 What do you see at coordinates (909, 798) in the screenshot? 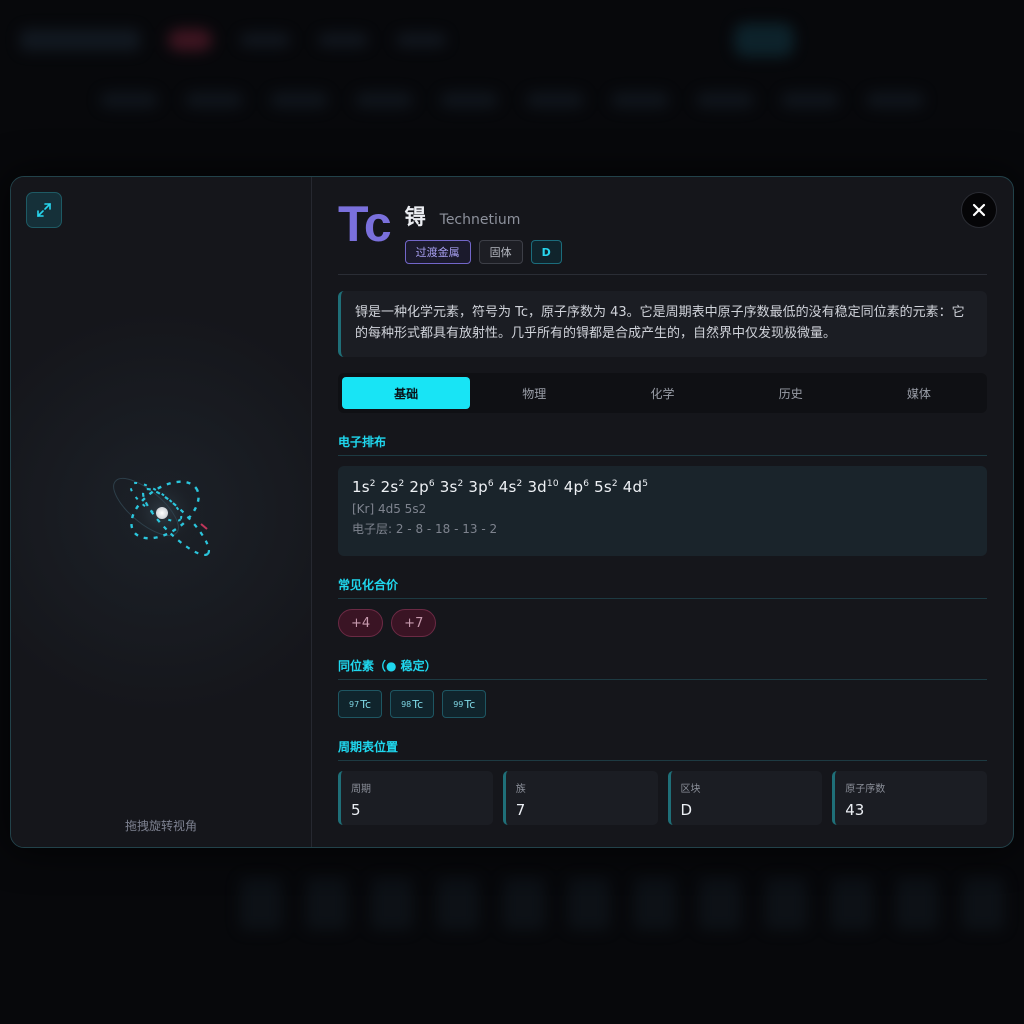
I see `position-card-atomic-number: 原子序数 43` at bounding box center [909, 798].